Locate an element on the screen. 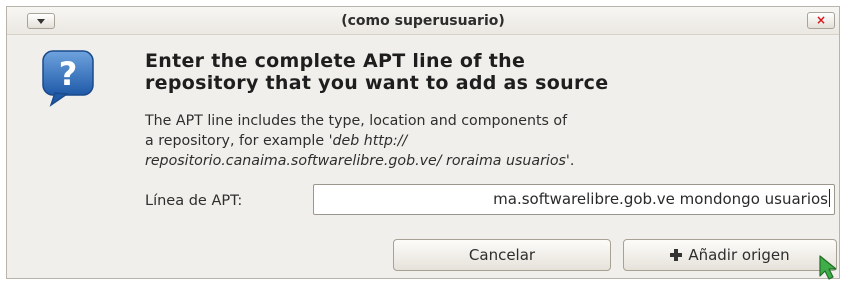 The height and width of the screenshot is (284, 846). add-source-label: Añadir origen is located at coordinates (739, 255).